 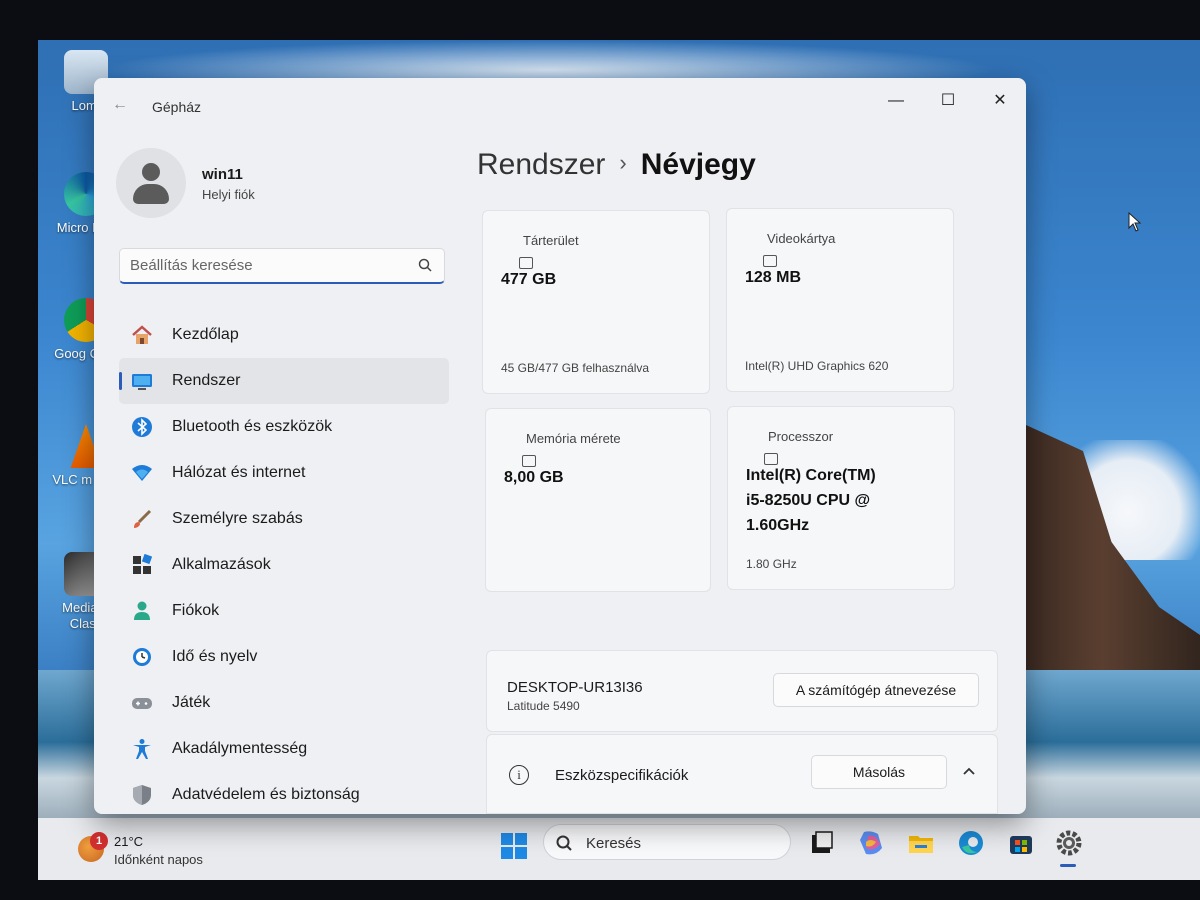 What do you see at coordinates (1000, 101) in the screenshot?
I see `close-button: ✕` at bounding box center [1000, 101].